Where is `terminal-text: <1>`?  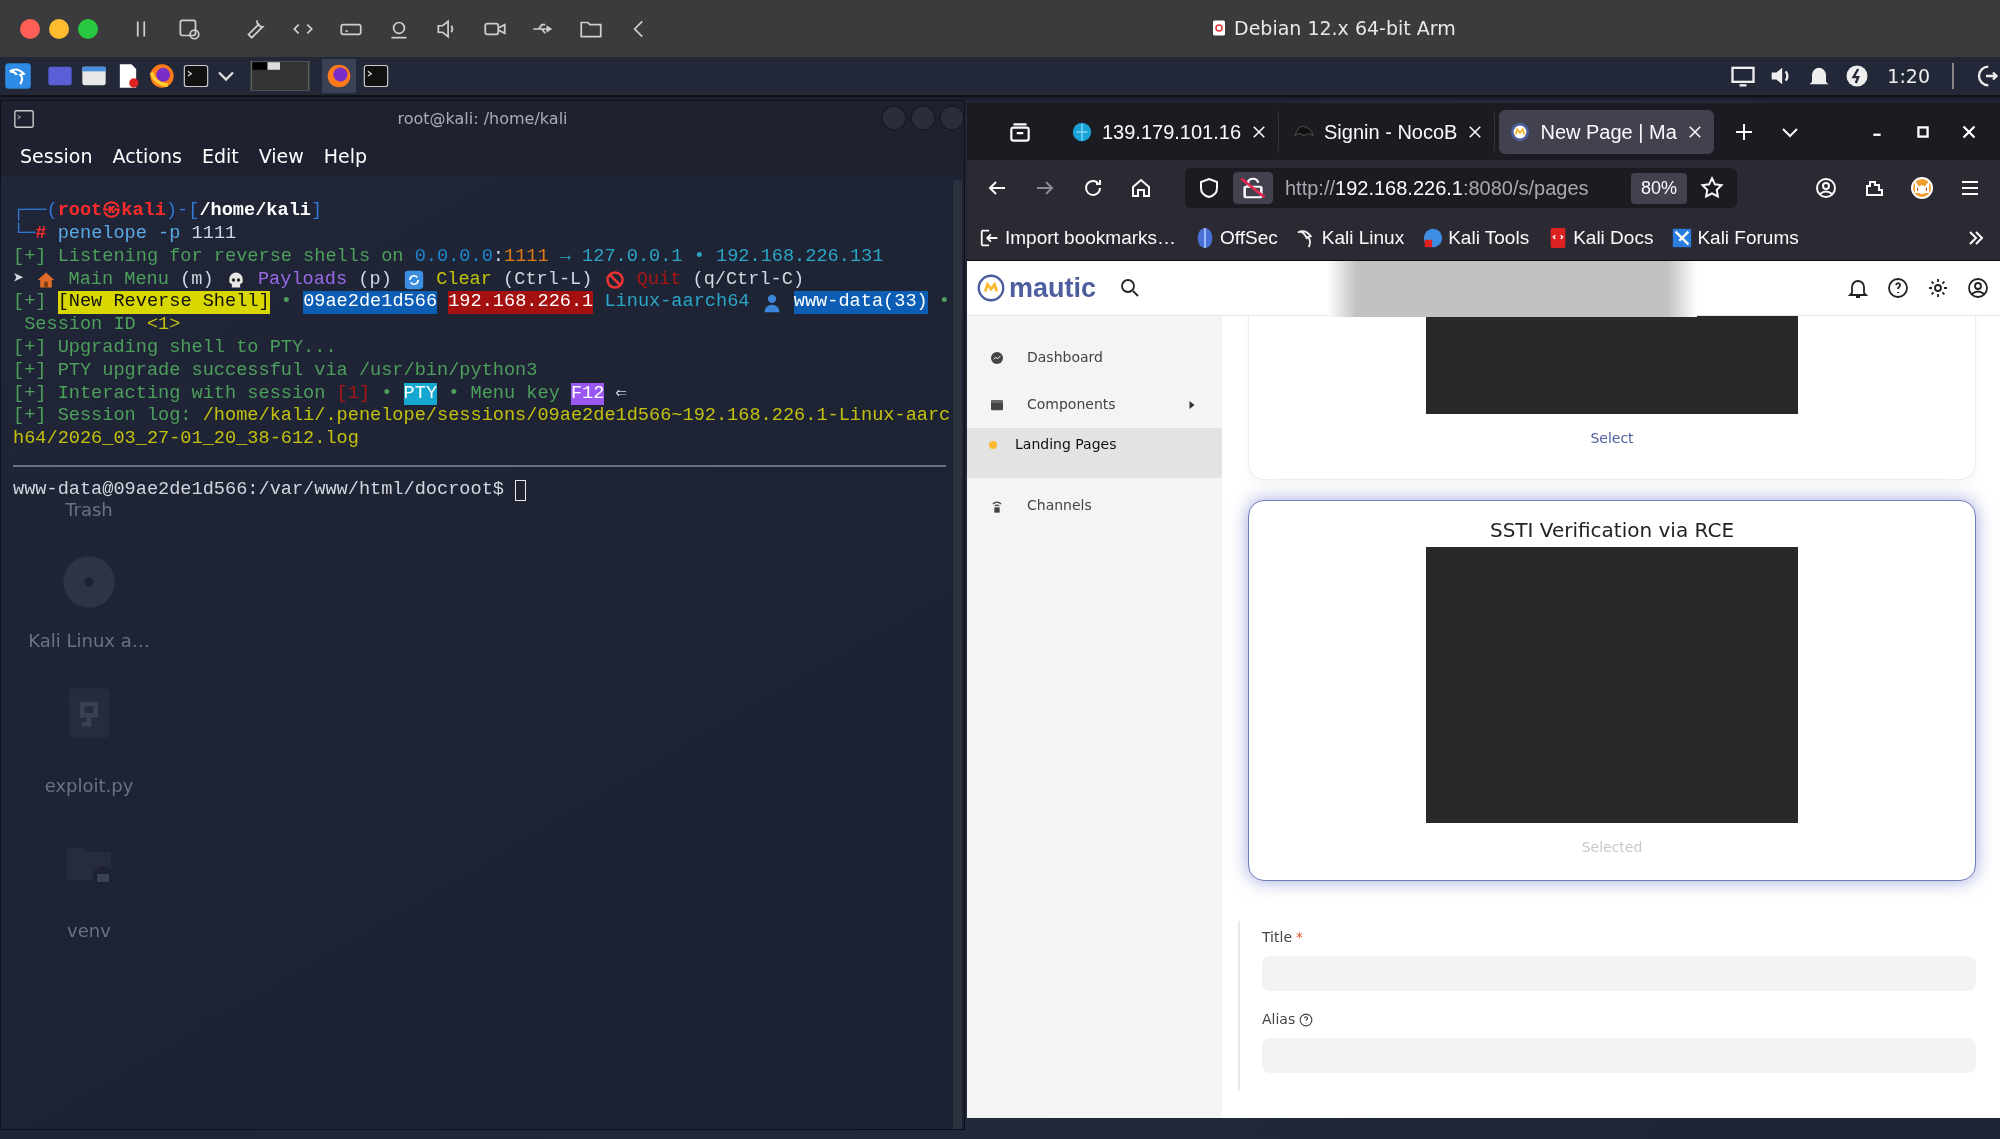 terminal-text: <1> is located at coordinates (163, 325).